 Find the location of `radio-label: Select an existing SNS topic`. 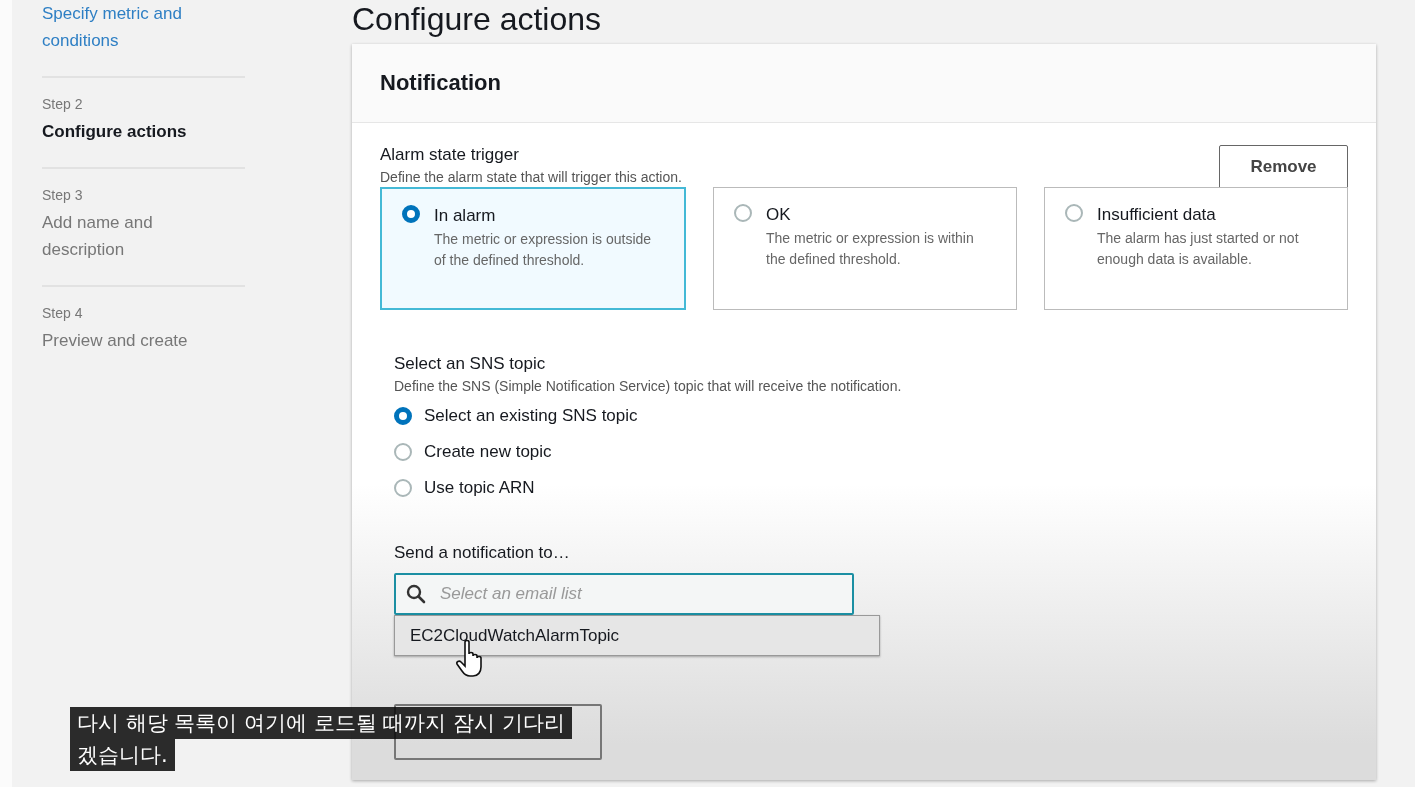

radio-label: Select an existing SNS topic is located at coordinates (531, 416).